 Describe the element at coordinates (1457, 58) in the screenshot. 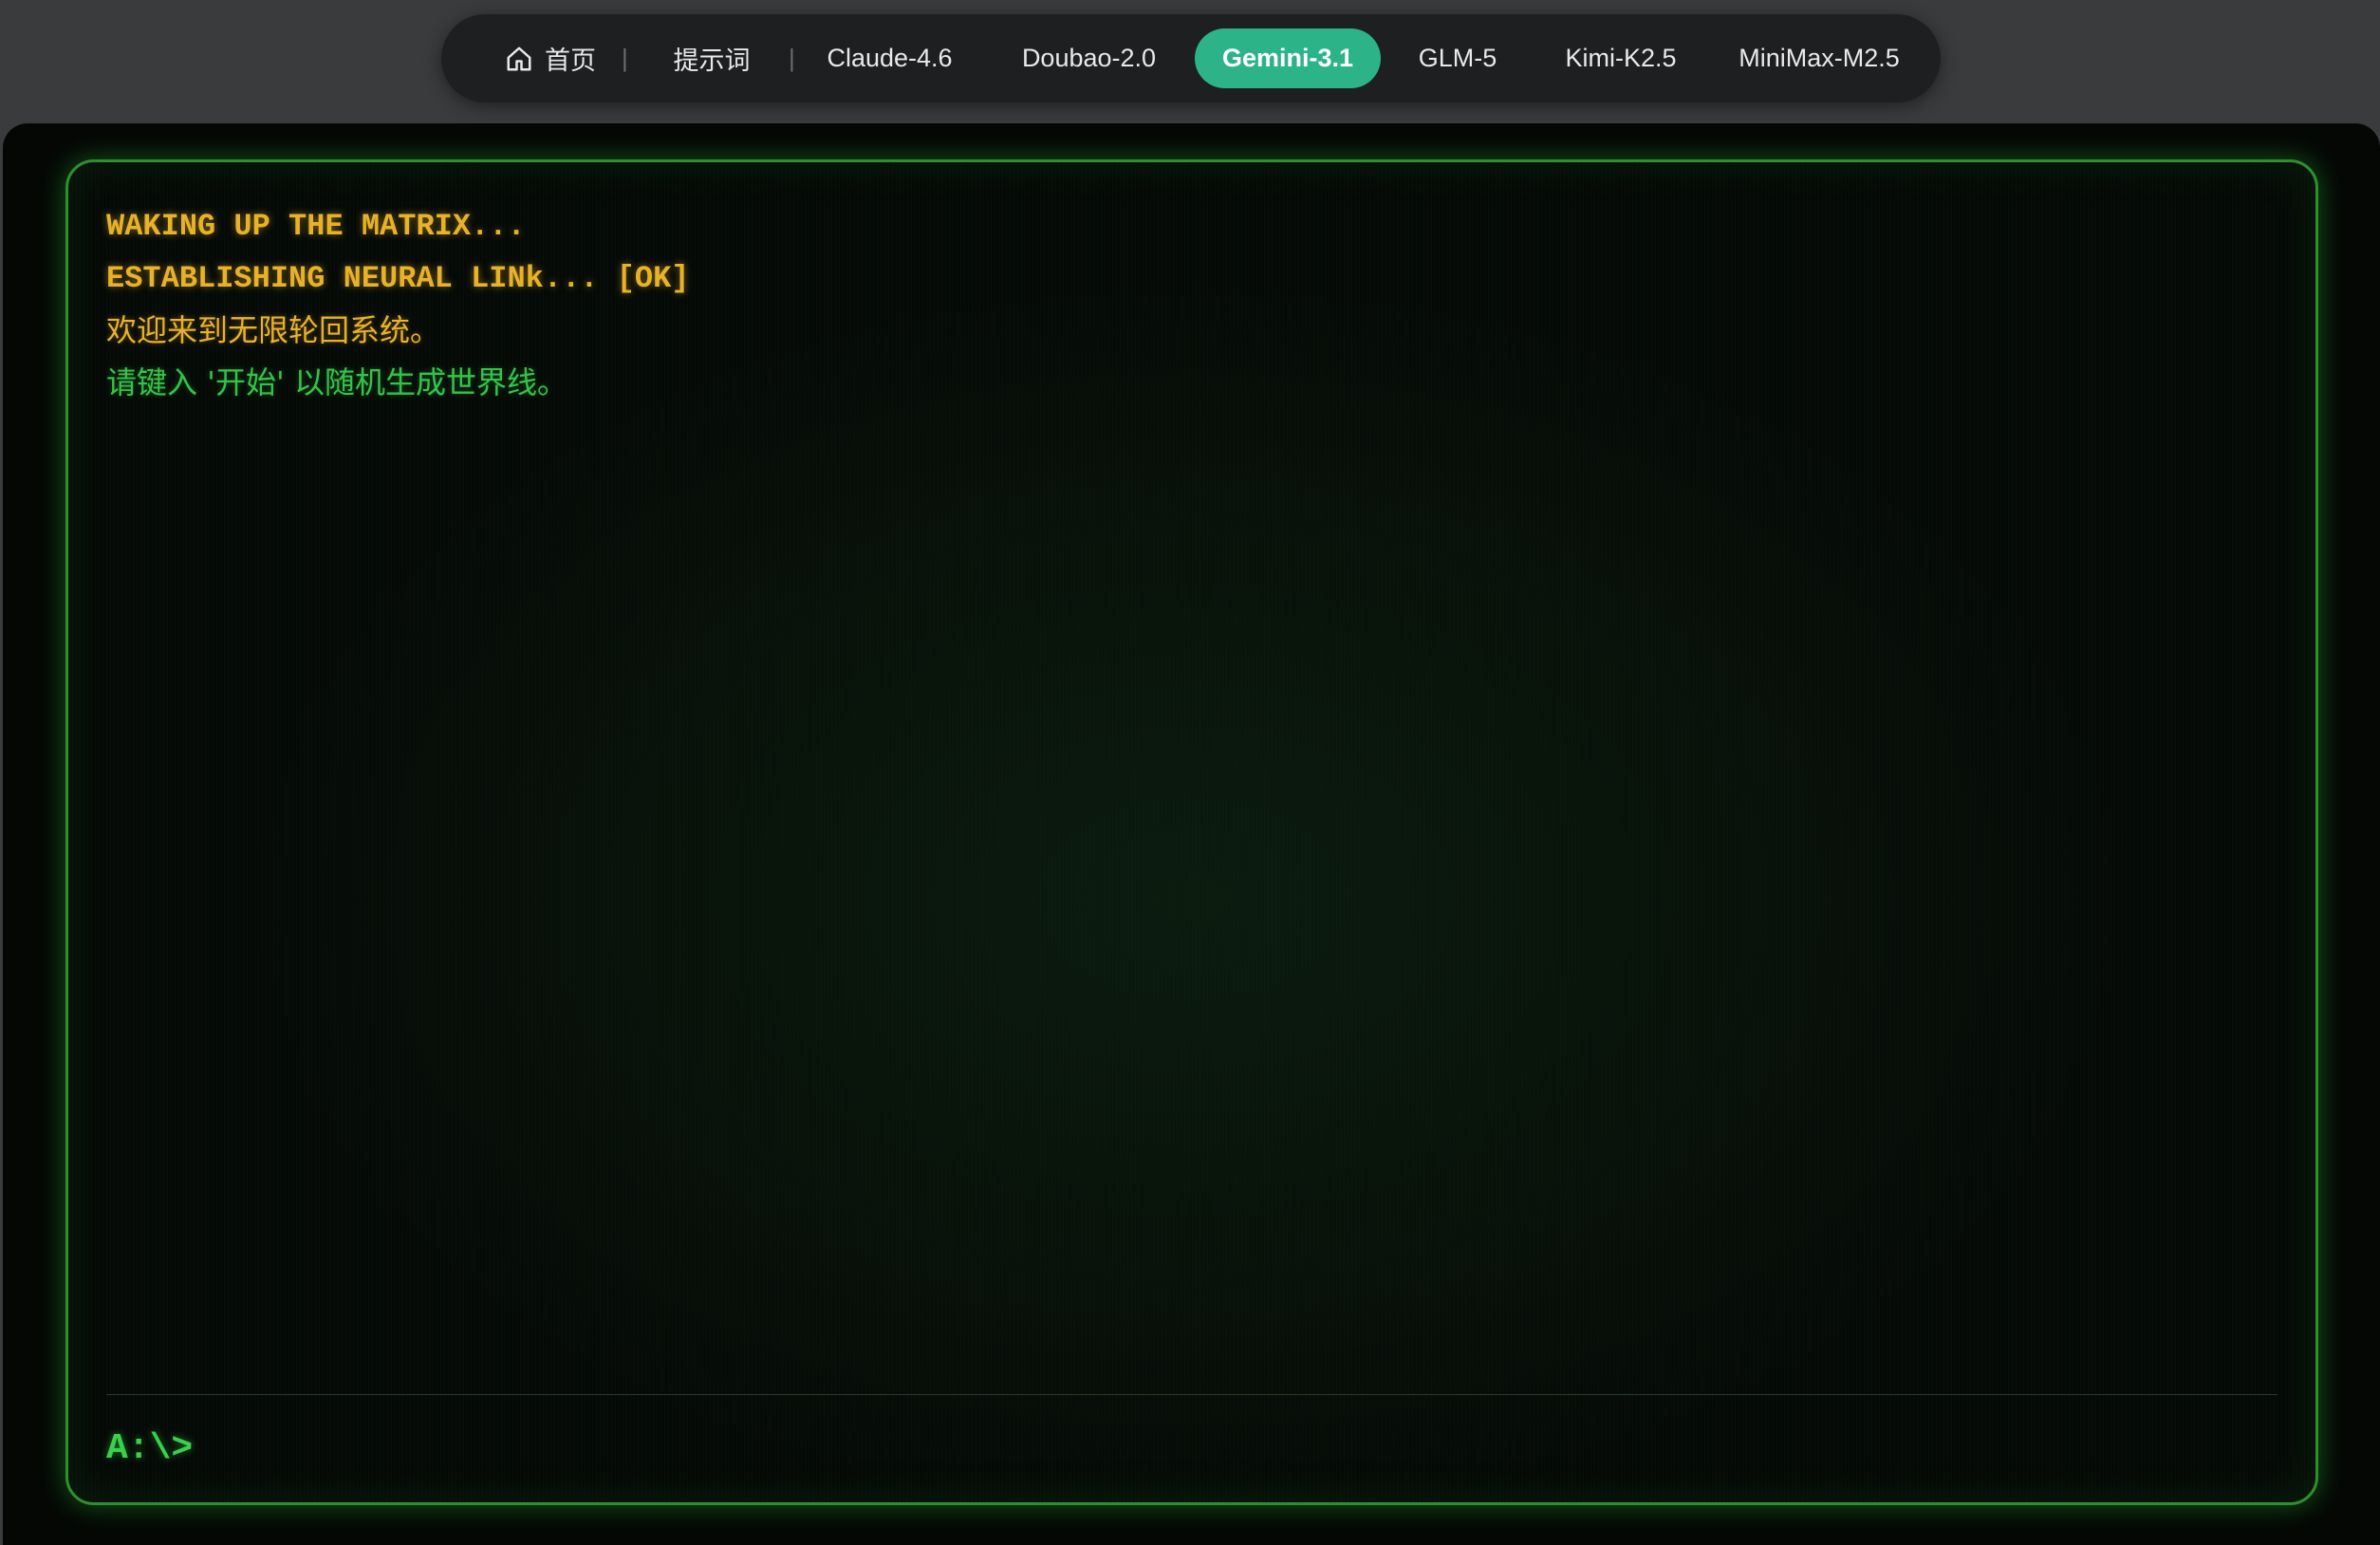

I see `tab-glm: GLM-5` at that location.